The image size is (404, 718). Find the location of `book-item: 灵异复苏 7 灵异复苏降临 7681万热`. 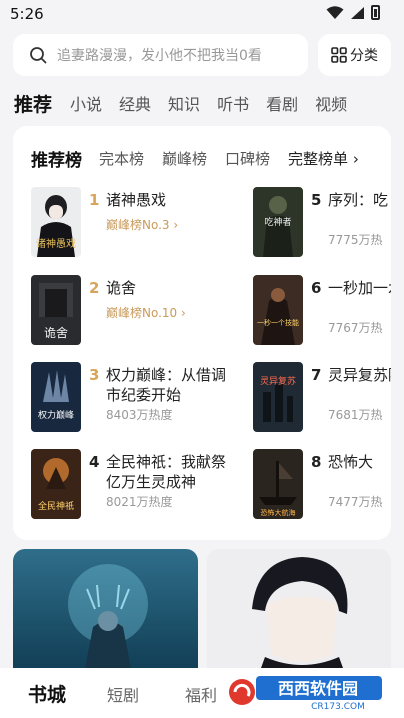

book-item: 灵异复苏 7 灵异复苏降临 7681万热 is located at coordinates (322, 398).